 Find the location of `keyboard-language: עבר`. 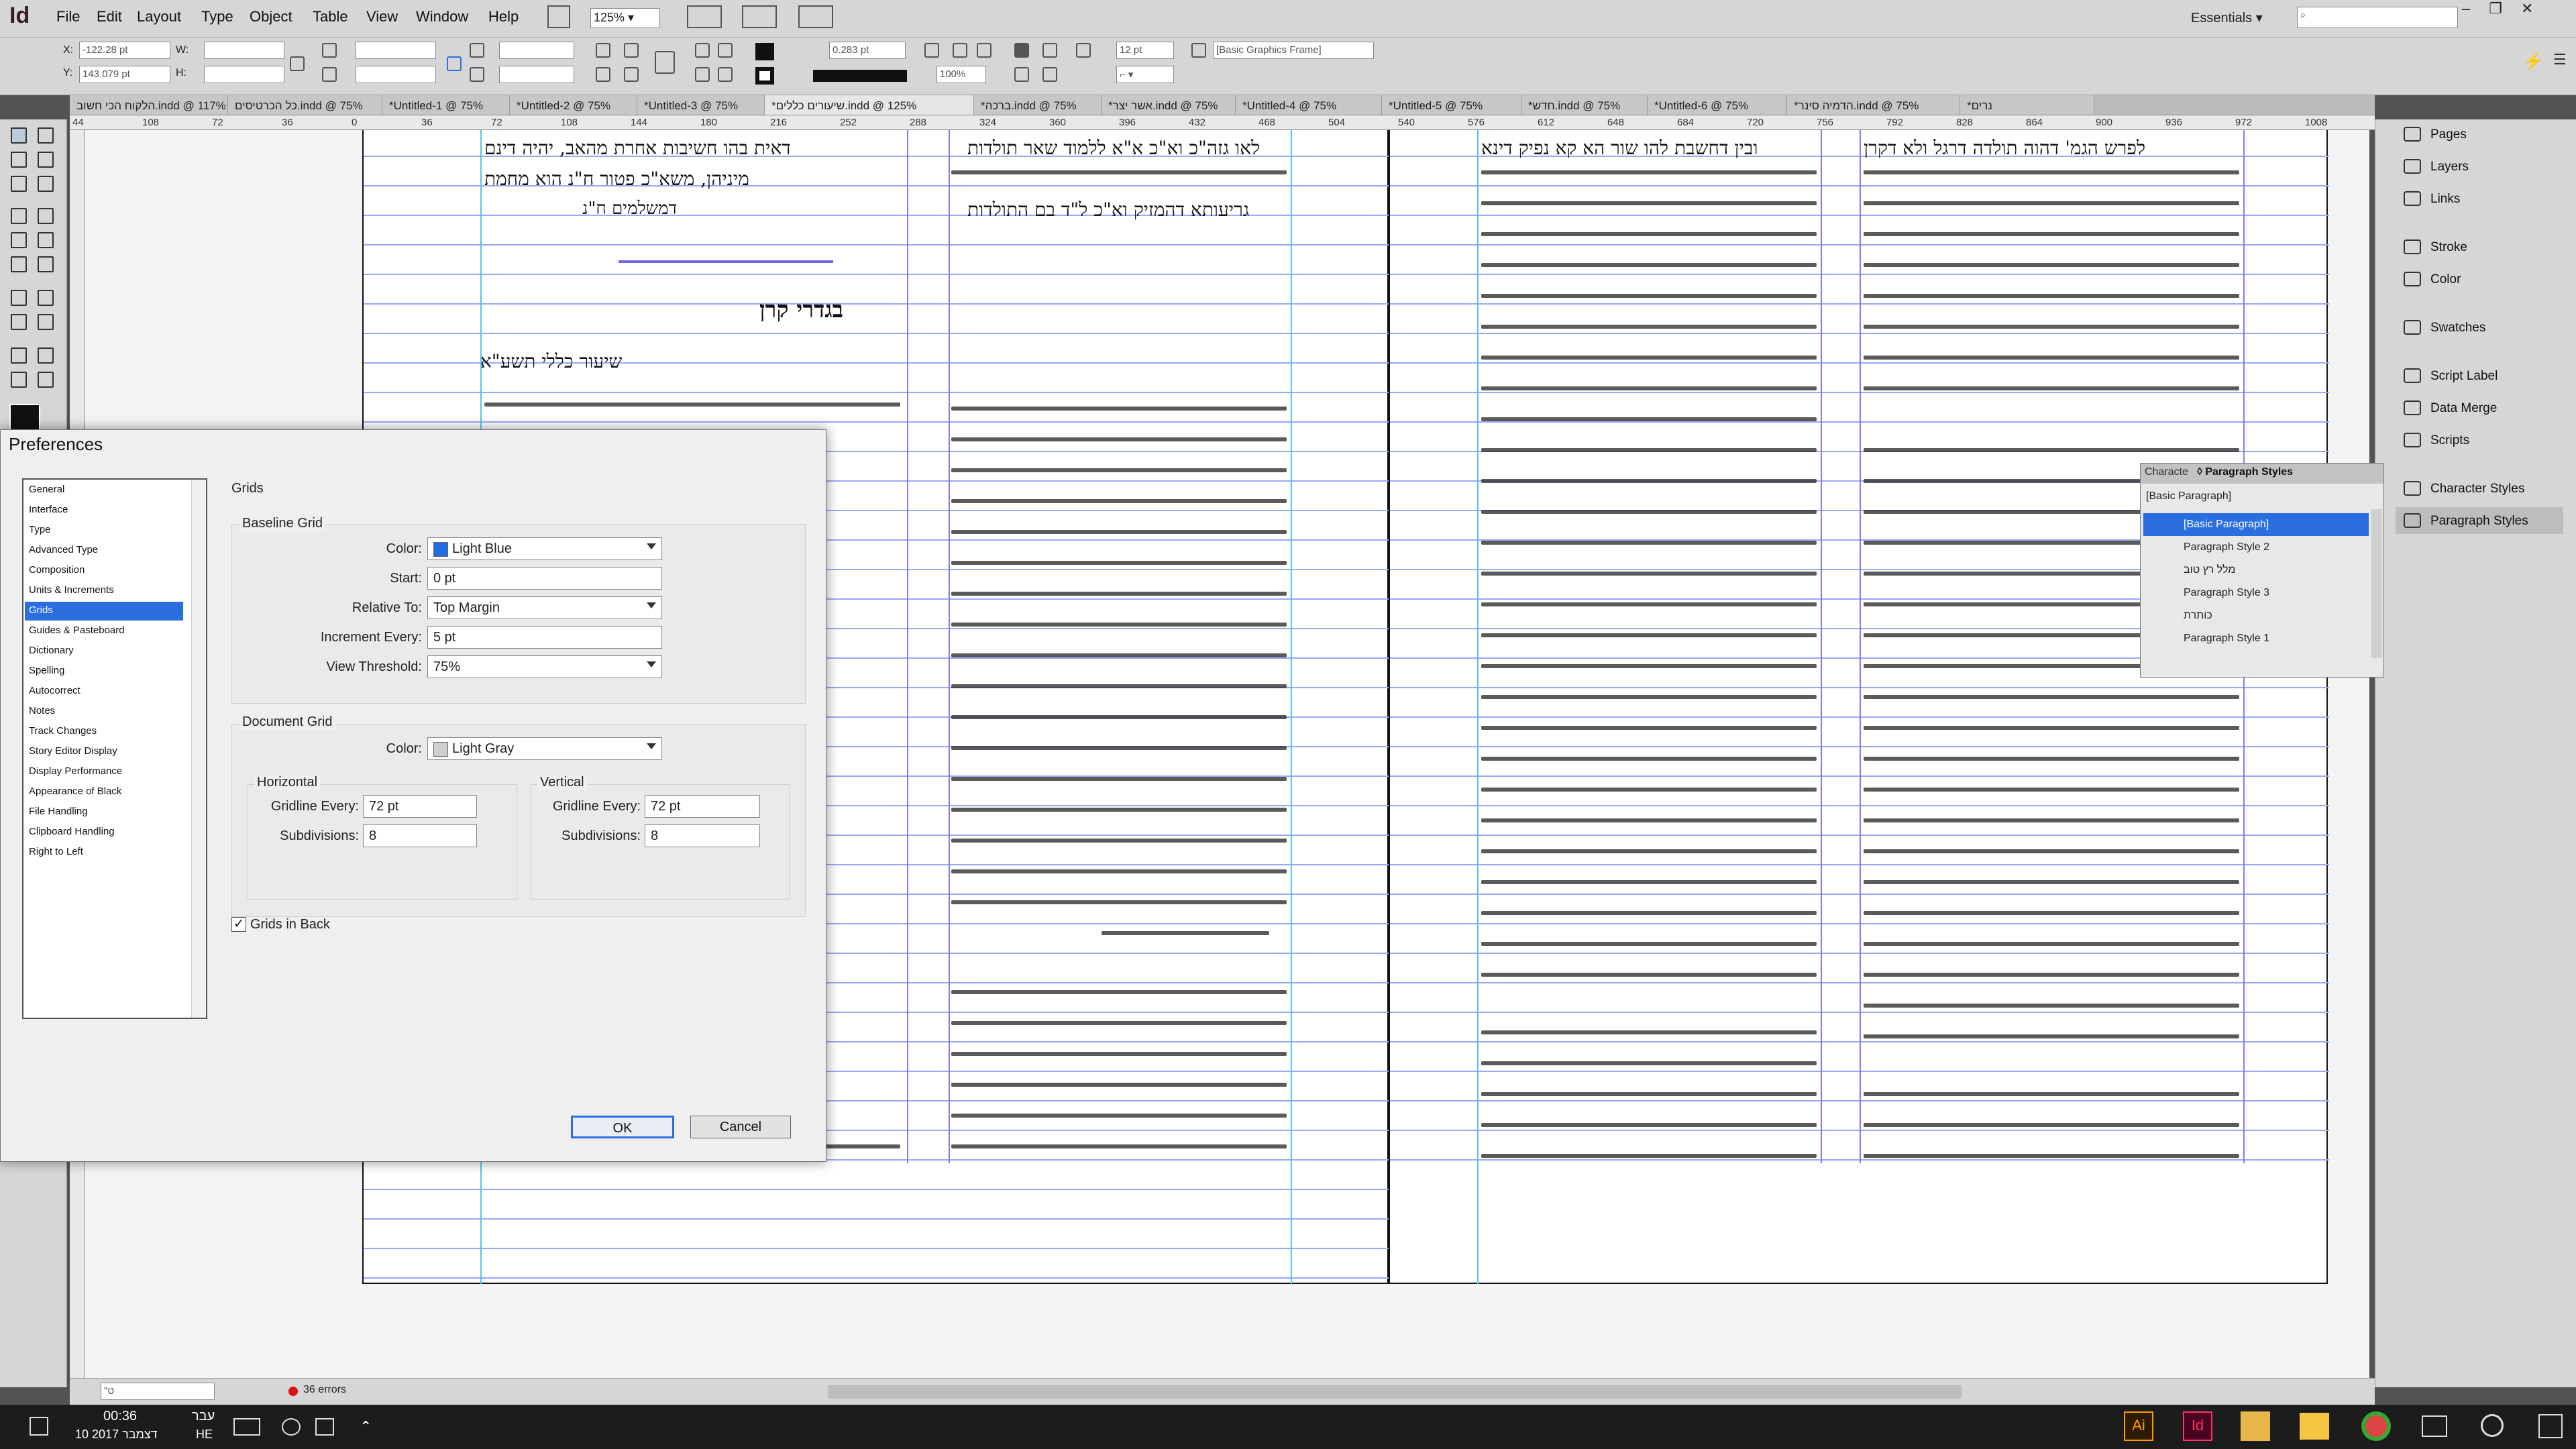

keyboard-language: עבר is located at coordinates (203, 1416).